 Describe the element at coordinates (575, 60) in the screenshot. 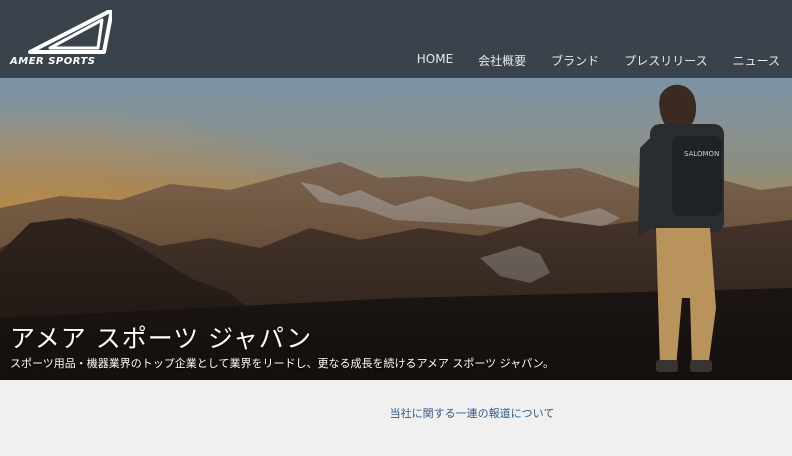

I see `nav-brands: ブランド` at that location.